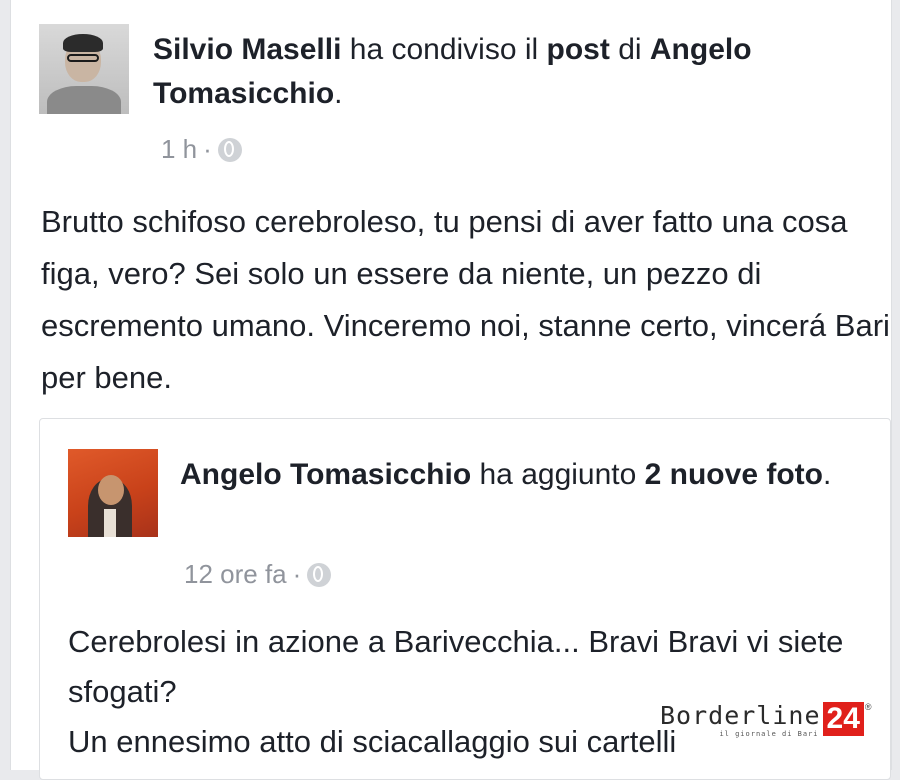 The height and width of the screenshot is (780, 900). Describe the element at coordinates (734, 474) in the screenshot. I see `photos-link: 2 nuove foto` at that location.